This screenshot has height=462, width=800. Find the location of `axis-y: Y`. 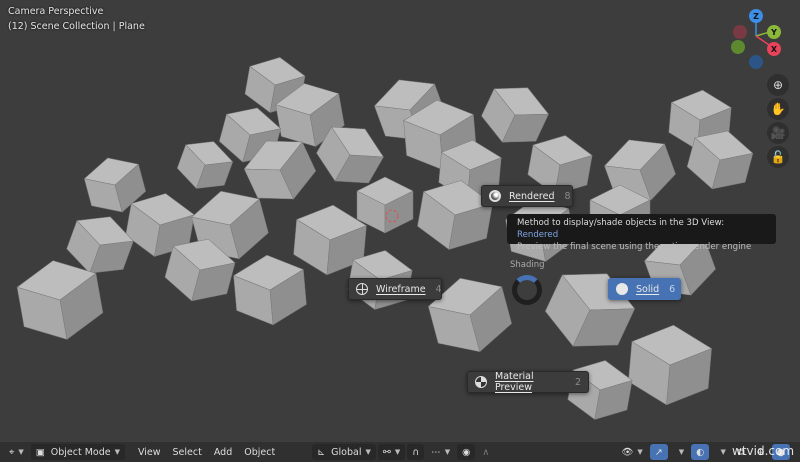

axis-y: Y is located at coordinates (774, 32).